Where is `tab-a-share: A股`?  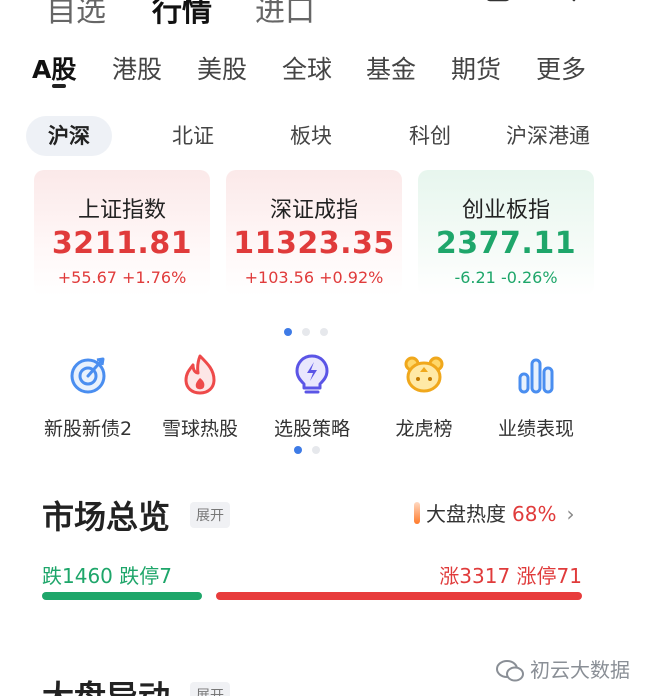 tab-a-share: A股 is located at coordinates (54, 68).